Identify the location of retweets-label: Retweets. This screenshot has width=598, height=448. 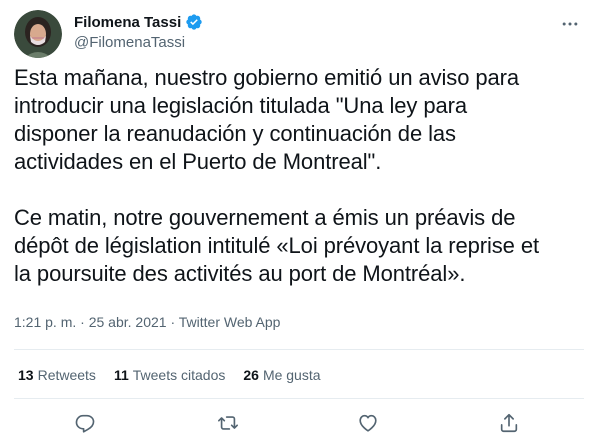
(66, 375).